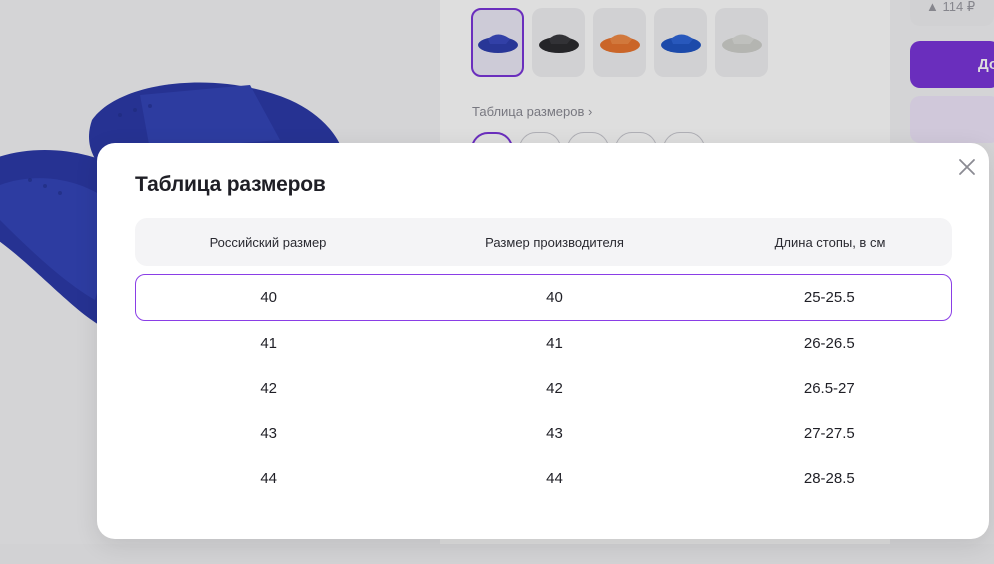 Image resolution: width=994 pixels, height=564 pixels. What do you see at coordinates (829, 388) in the screenshot?
I see `foot-length-cell: 26.5-27` at bounding box center [829, 388].